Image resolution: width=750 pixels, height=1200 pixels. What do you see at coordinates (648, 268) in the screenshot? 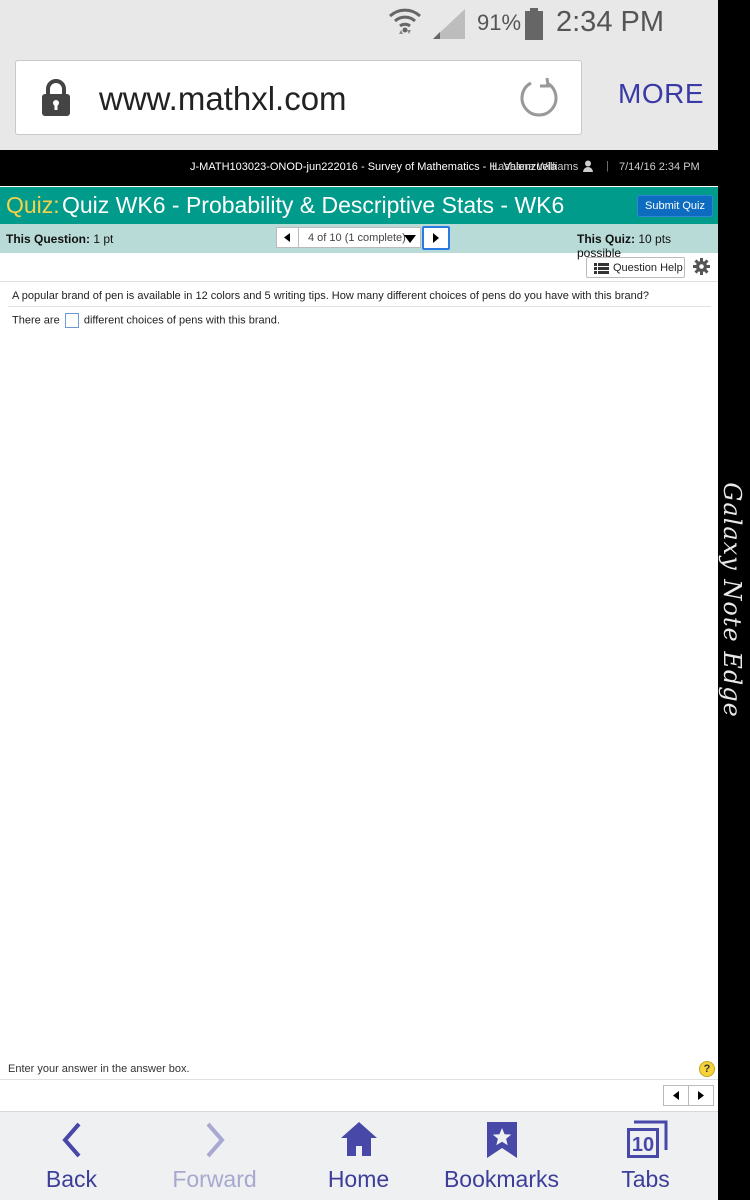
I see `question-help-label: Question Help` at bounding box center [648, 268].